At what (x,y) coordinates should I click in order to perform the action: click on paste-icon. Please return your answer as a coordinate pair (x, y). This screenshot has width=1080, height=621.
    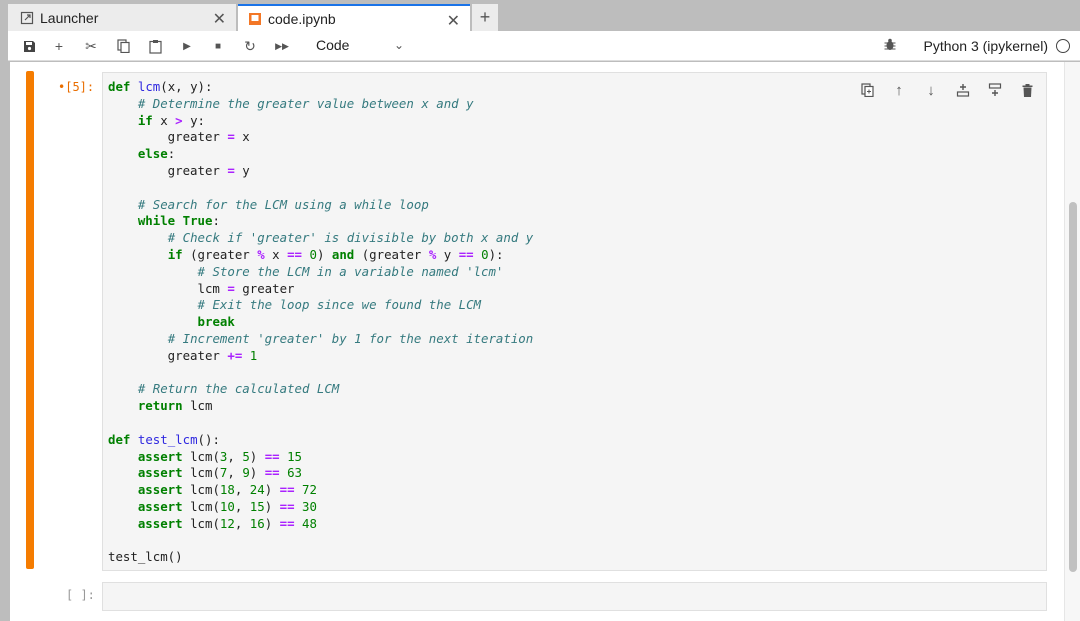
    Looking at the image, I should click on (155, 46).